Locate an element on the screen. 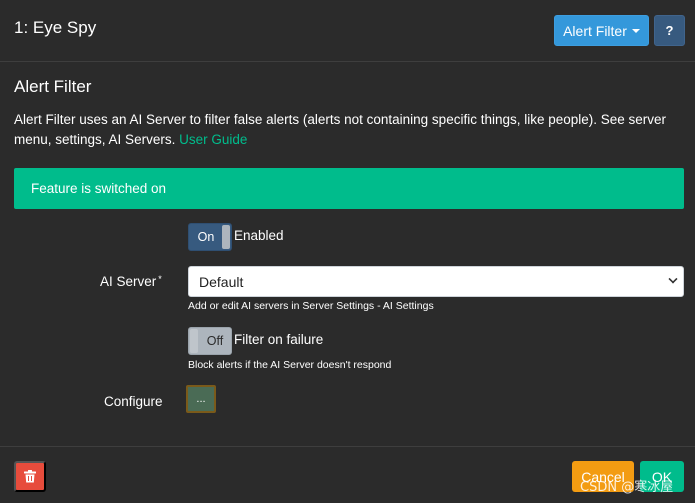 Image resolution: width=695 pixels, height=503 pixels. enabled-label: Enabled is located at coordinates (259, 235).